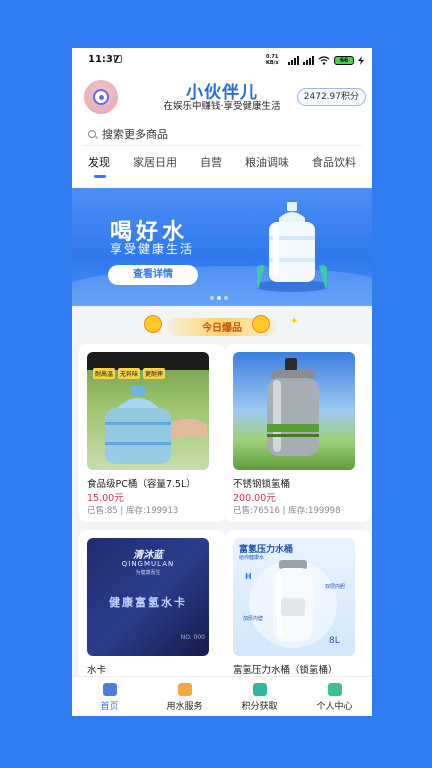 Image resolution: width=432 pixels, height=768 pixels. Describe the element at coordinates (259, 689) in the screenshot. I see `task-icon` at that location.